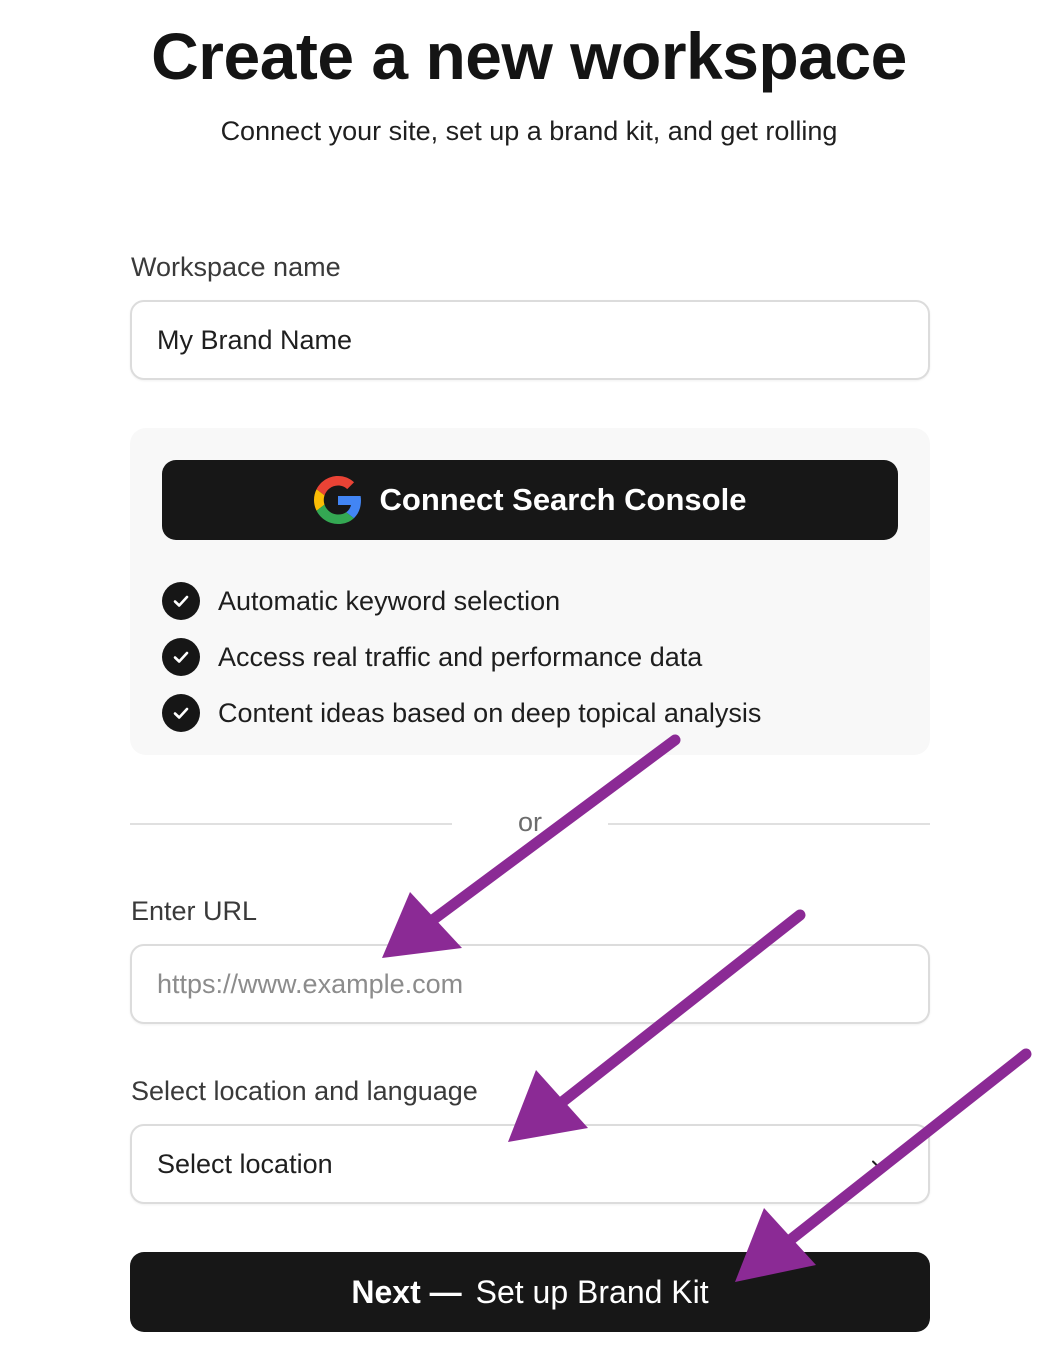  I want to click on benefit-item: Access real traffic and performance data, so click(461, 657).